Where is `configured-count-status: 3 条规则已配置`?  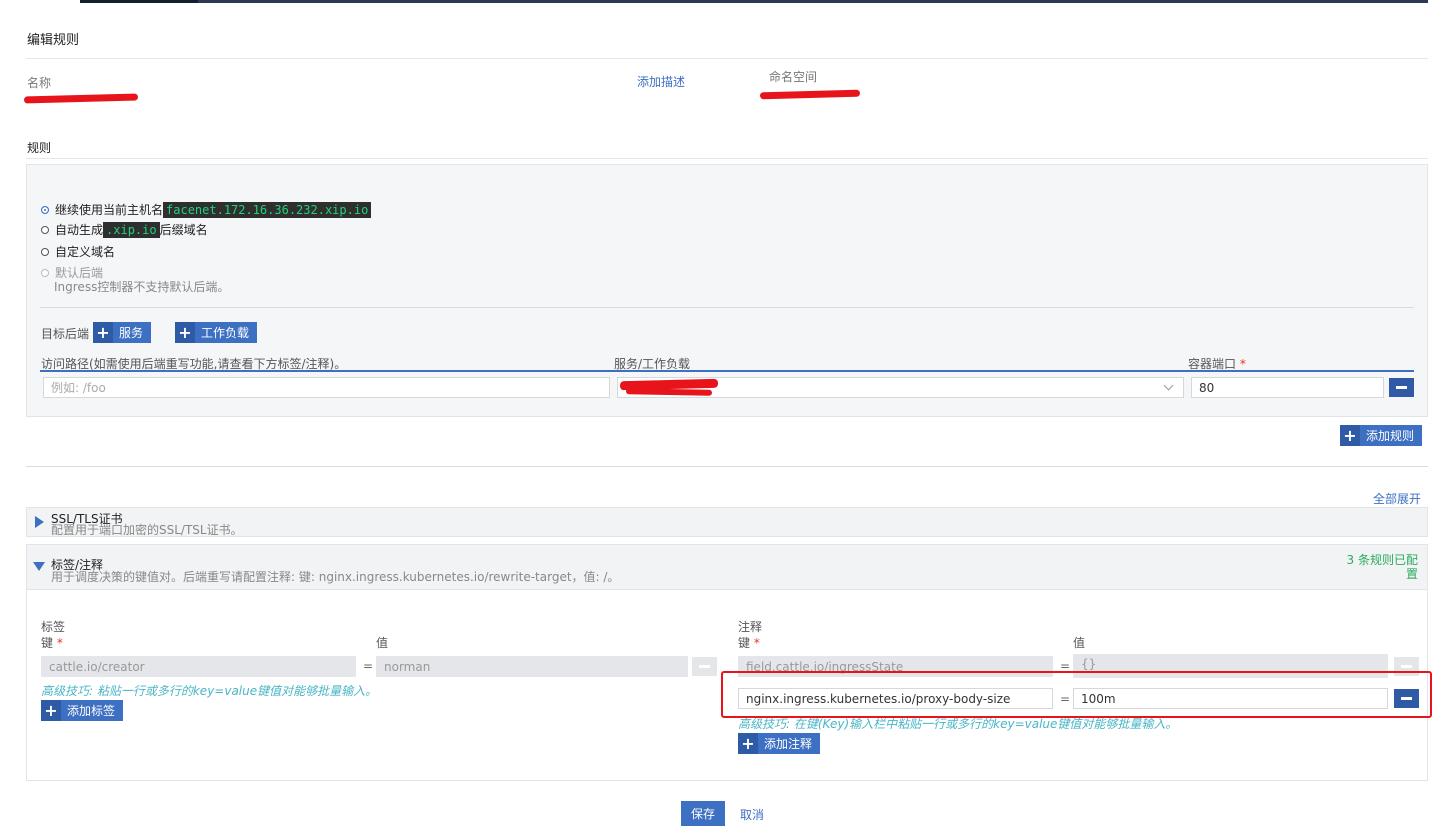 configured-count-status: 3 条规则已配置 is located at coordinates (1382, 567).